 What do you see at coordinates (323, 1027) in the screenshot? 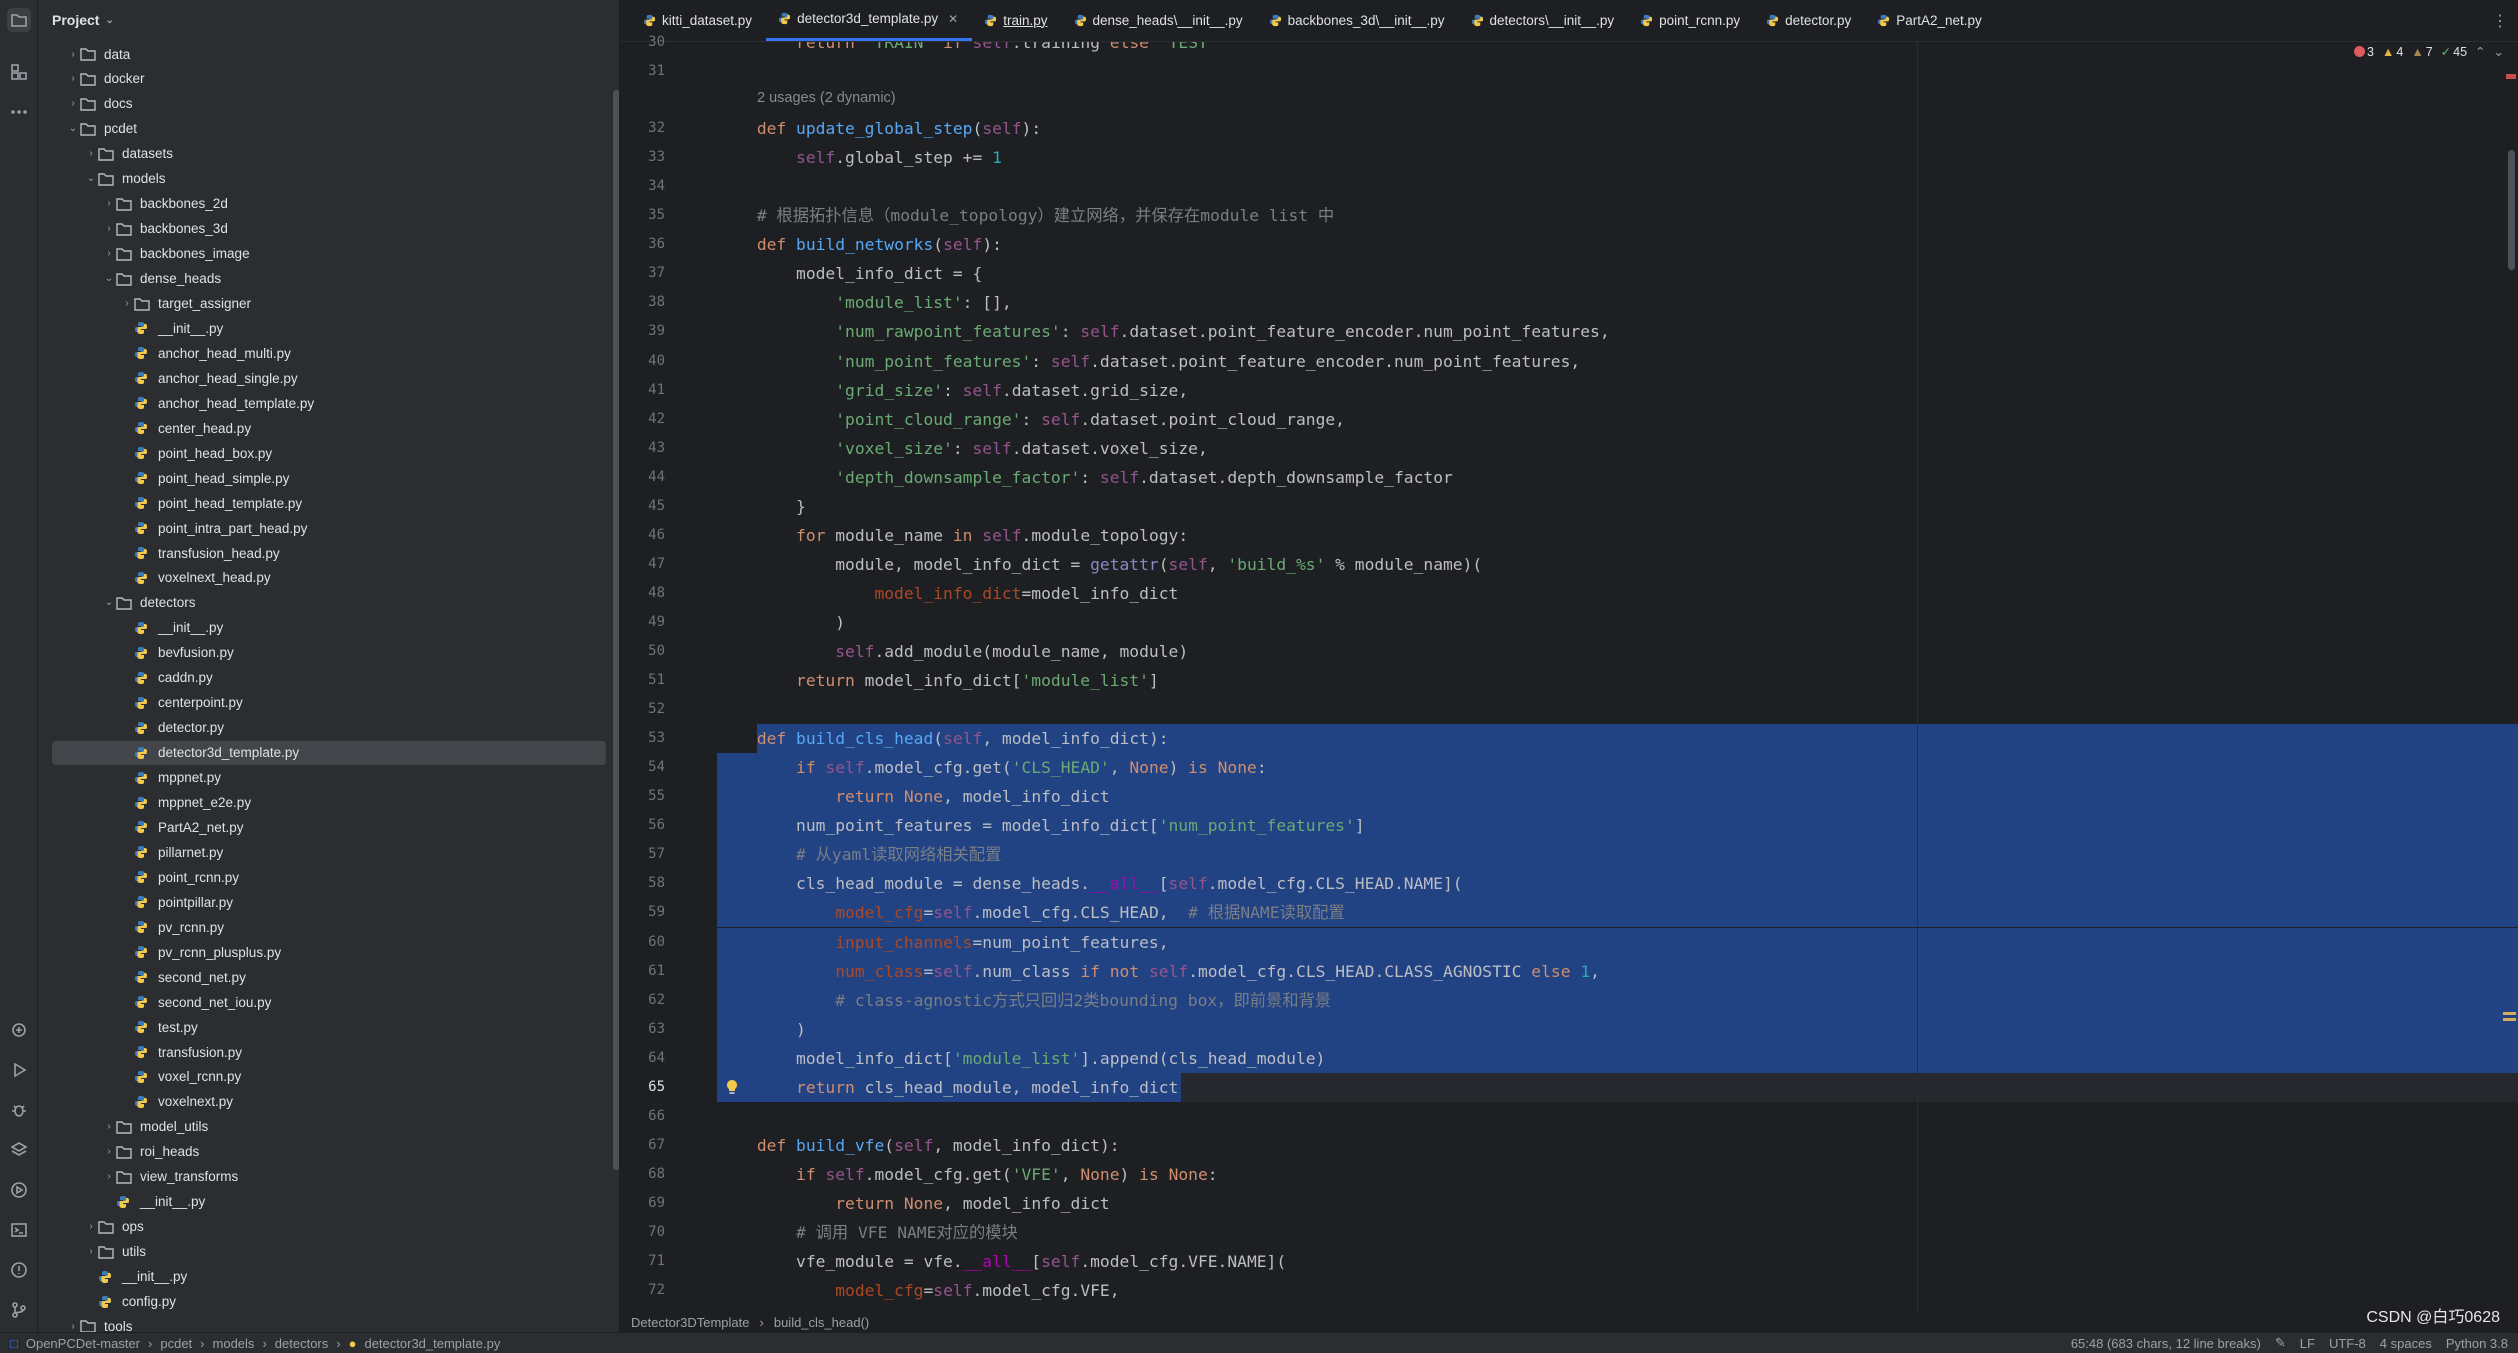
I see `tree-file: test.py` at bounding box center [323, 1027].